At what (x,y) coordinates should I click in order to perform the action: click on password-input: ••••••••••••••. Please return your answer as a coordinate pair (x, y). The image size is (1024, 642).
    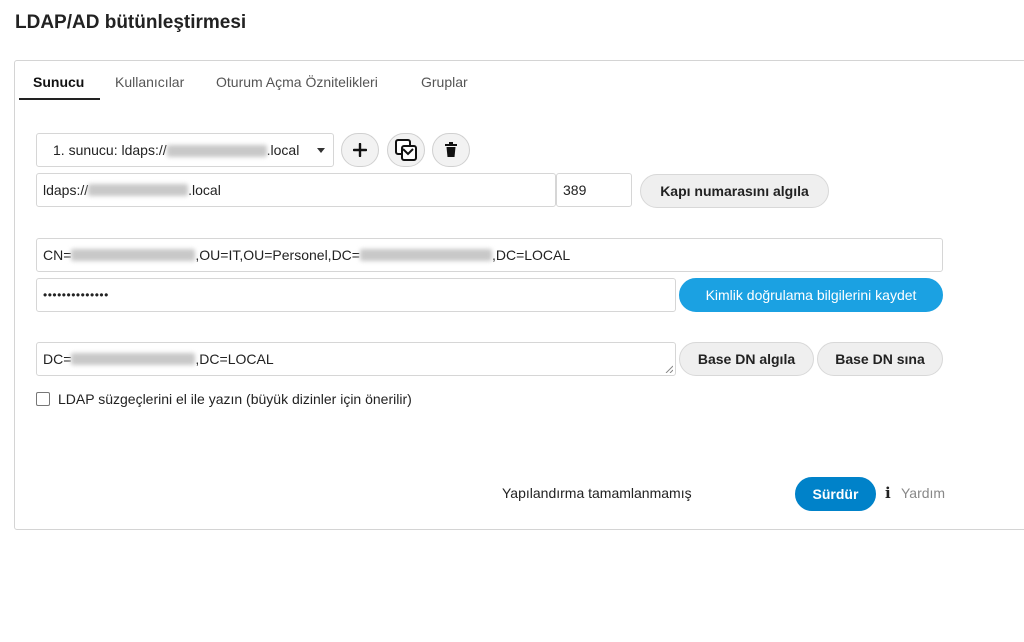
    Looking at the image, I should click on (356, 295).